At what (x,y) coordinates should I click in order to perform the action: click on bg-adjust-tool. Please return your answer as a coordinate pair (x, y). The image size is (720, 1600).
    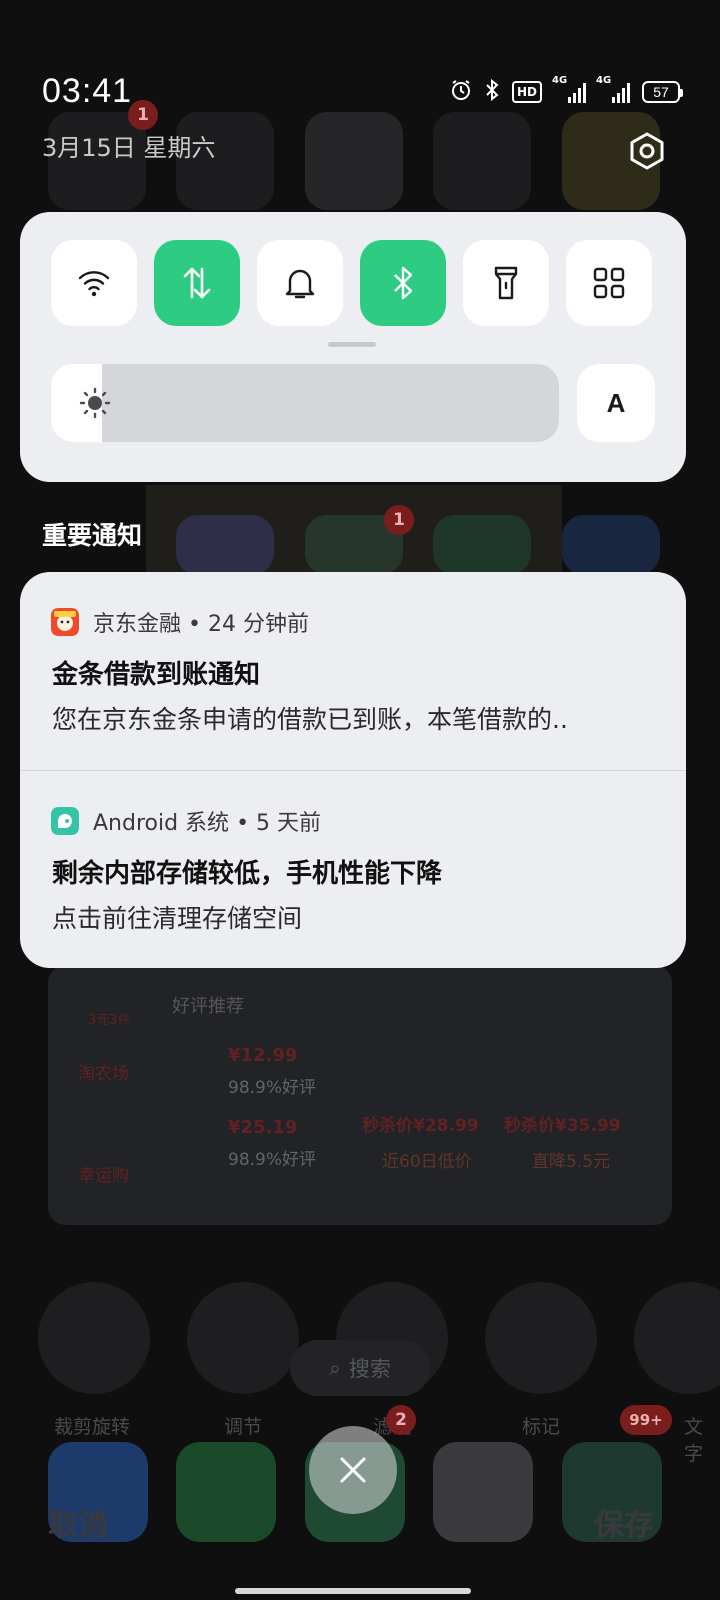
    Looking at the image, I should click on (243, 1338).